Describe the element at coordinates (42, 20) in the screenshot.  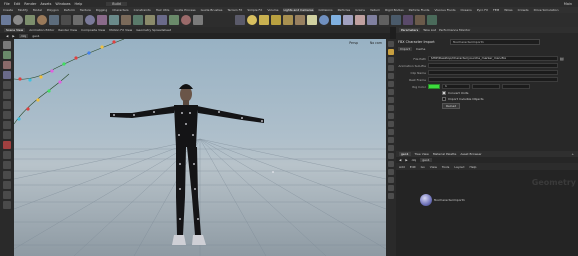
I see `torus-tool-icon` at that location.